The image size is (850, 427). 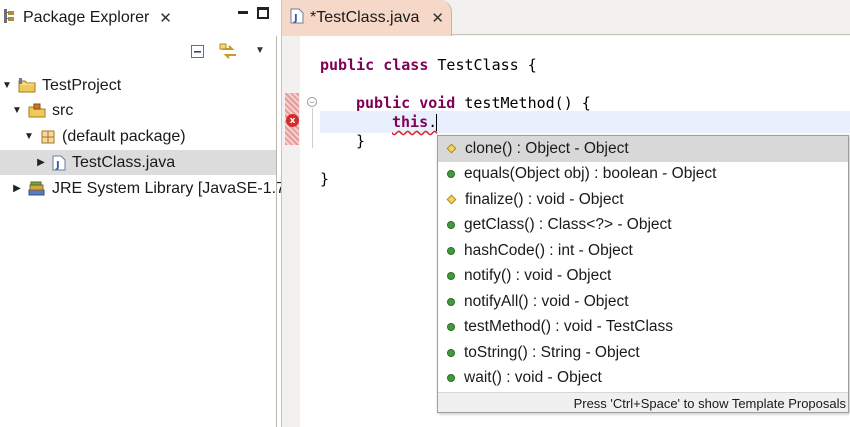 What do you see at coordinates (198, 54) in the screenshot?
I see `collapse-all-icon` at bounding box center [198, 54].